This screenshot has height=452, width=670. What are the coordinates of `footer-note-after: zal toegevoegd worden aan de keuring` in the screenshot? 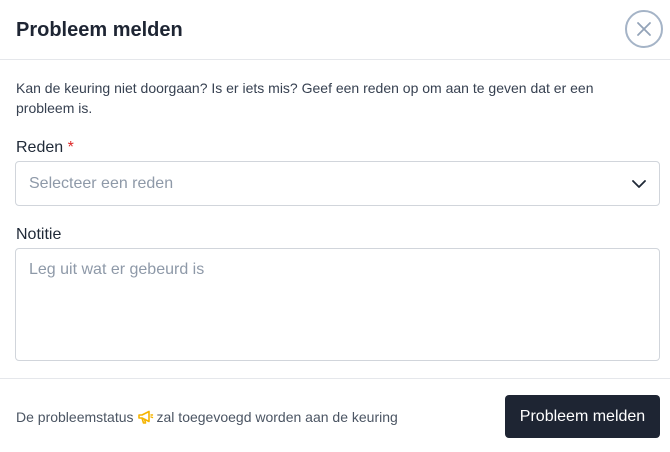 It's located at (277, 417).